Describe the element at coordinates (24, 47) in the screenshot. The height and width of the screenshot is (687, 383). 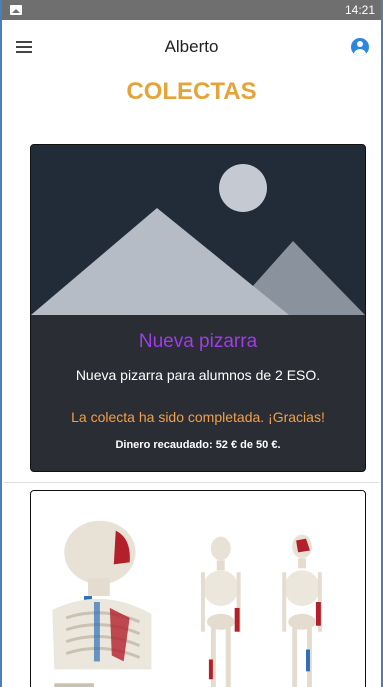
I see `menu-icon` at that location.